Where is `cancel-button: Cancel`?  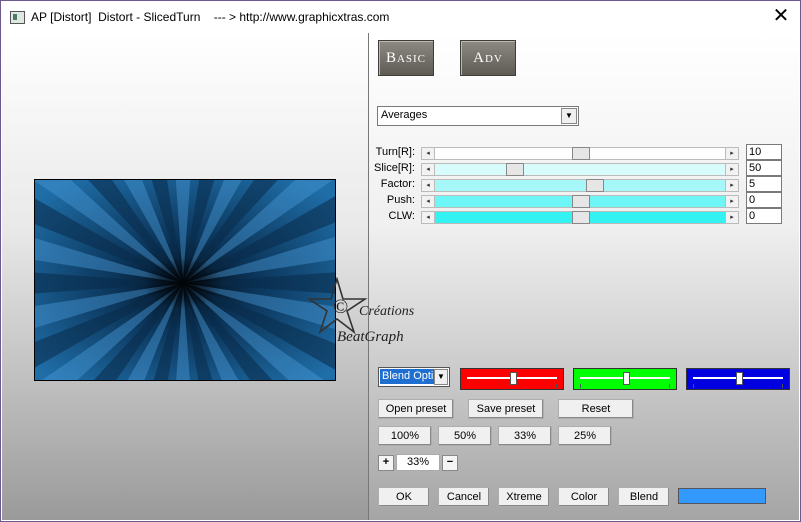 cancel-button: Cancel is located at coordinates (464, 497).